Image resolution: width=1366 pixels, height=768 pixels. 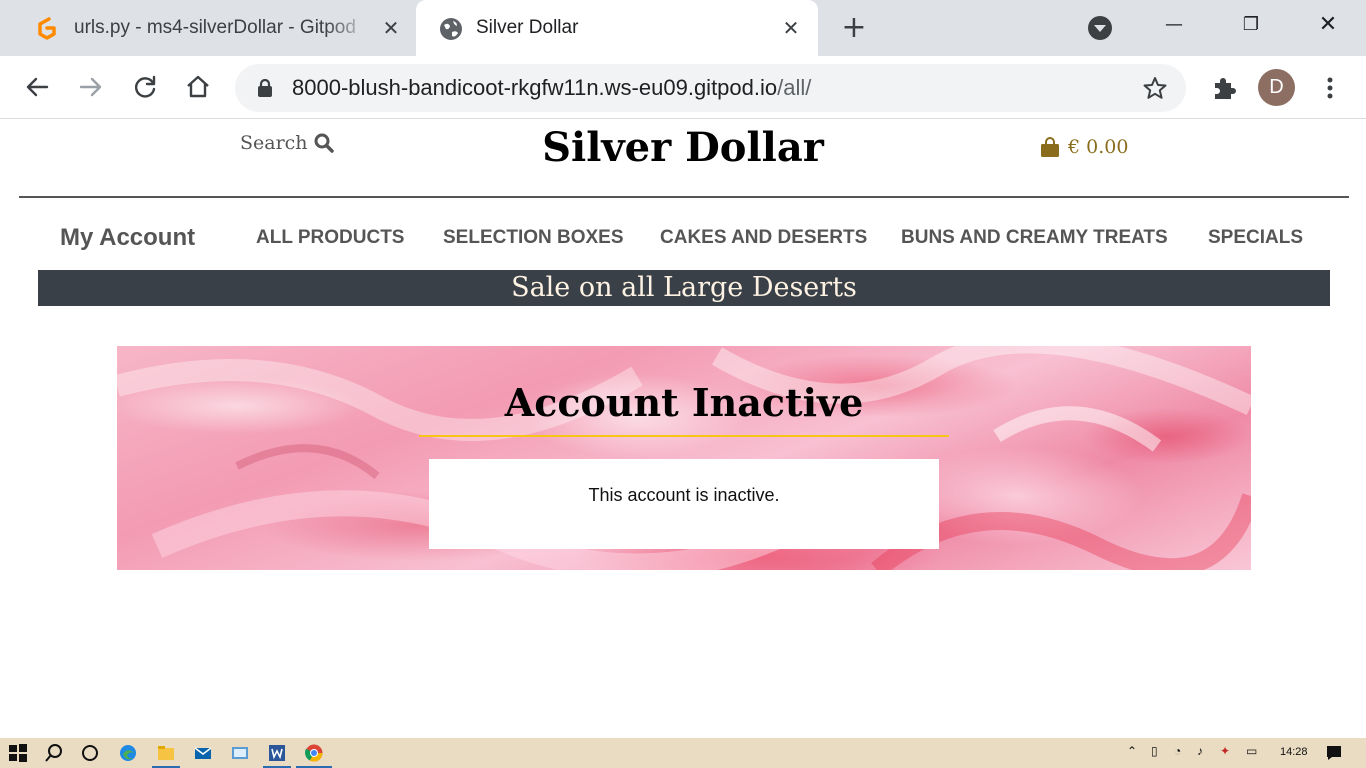 What do you see at coordinates (215, 27) in the screenshot?
I see `tab-title: urls.py - ms4-silverDollar - Gitpod` at bounding box center [215, 27].